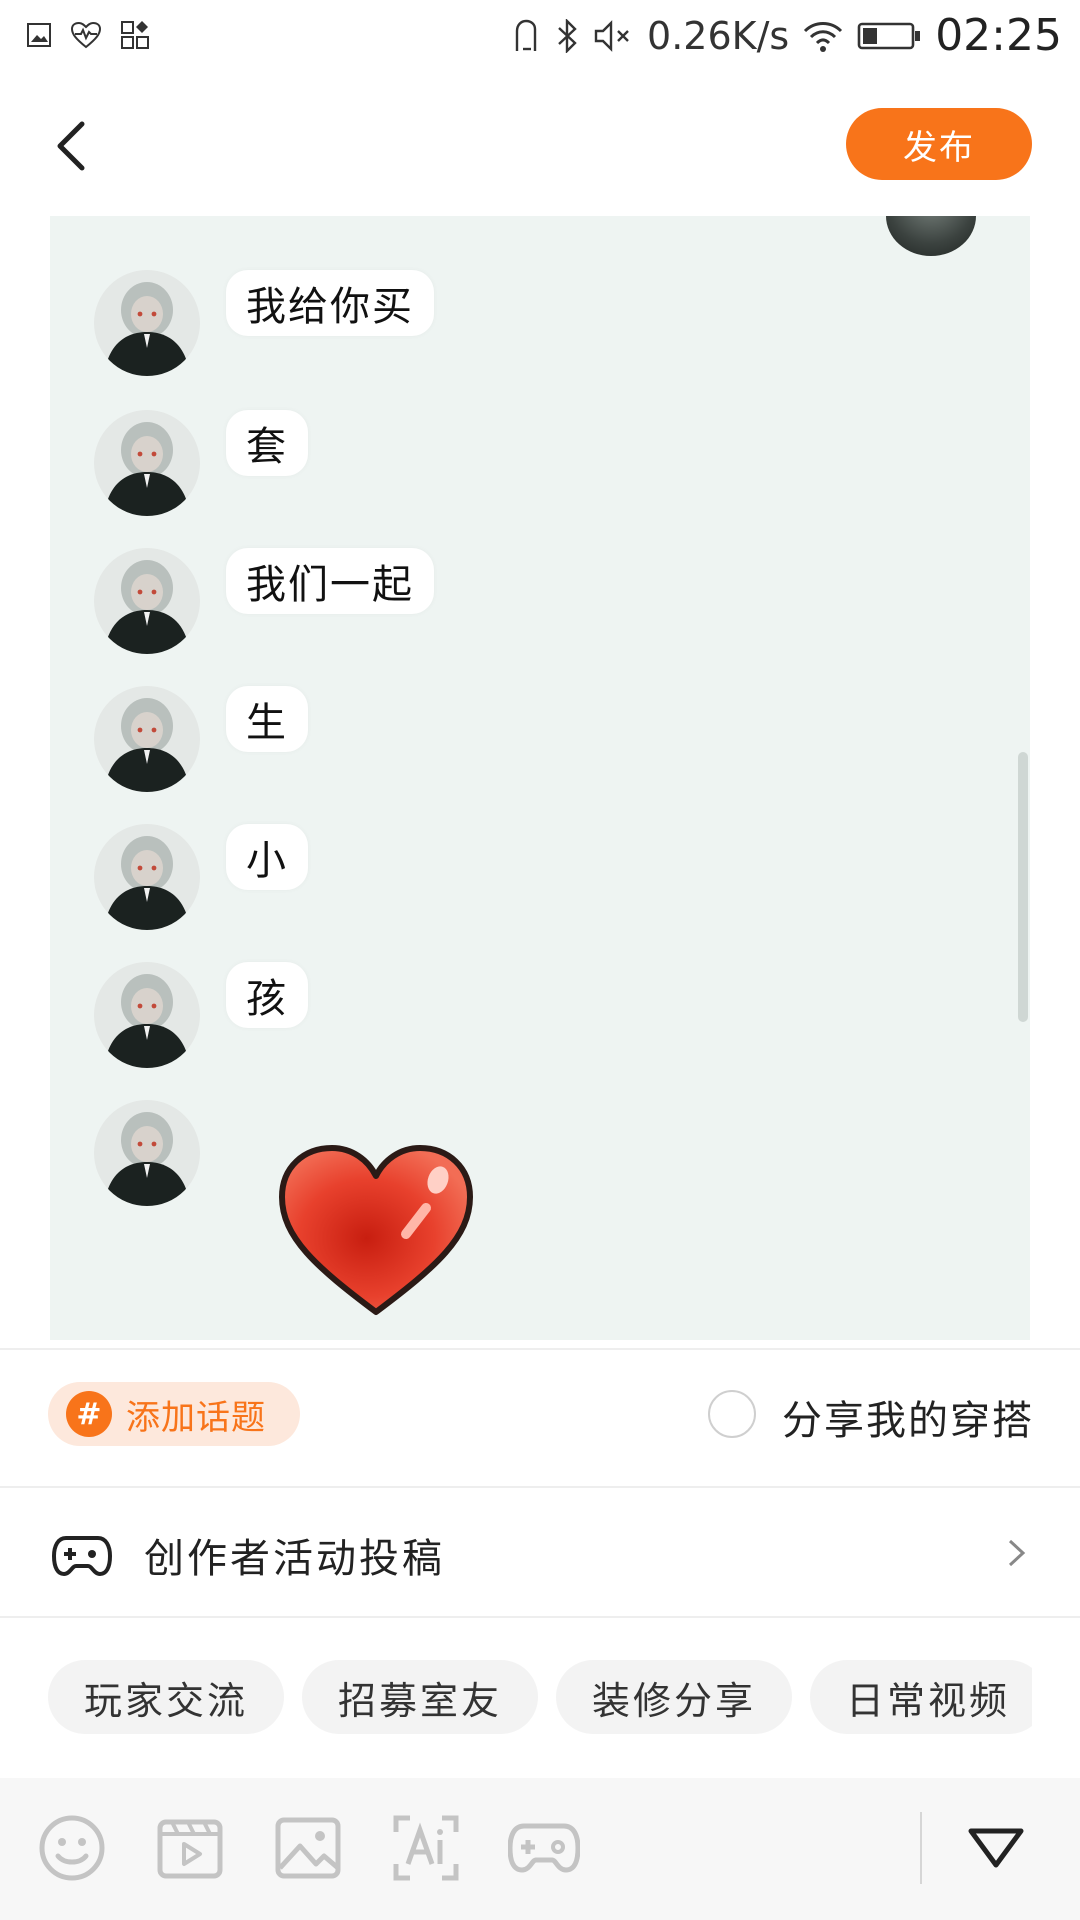 The height and width of the screenshot is (1920, 1080). What do you see at coordinates (996, 1848) in the screenshot?
I see `collapse-keyboard-icon` at bounding box center [996, 1848].